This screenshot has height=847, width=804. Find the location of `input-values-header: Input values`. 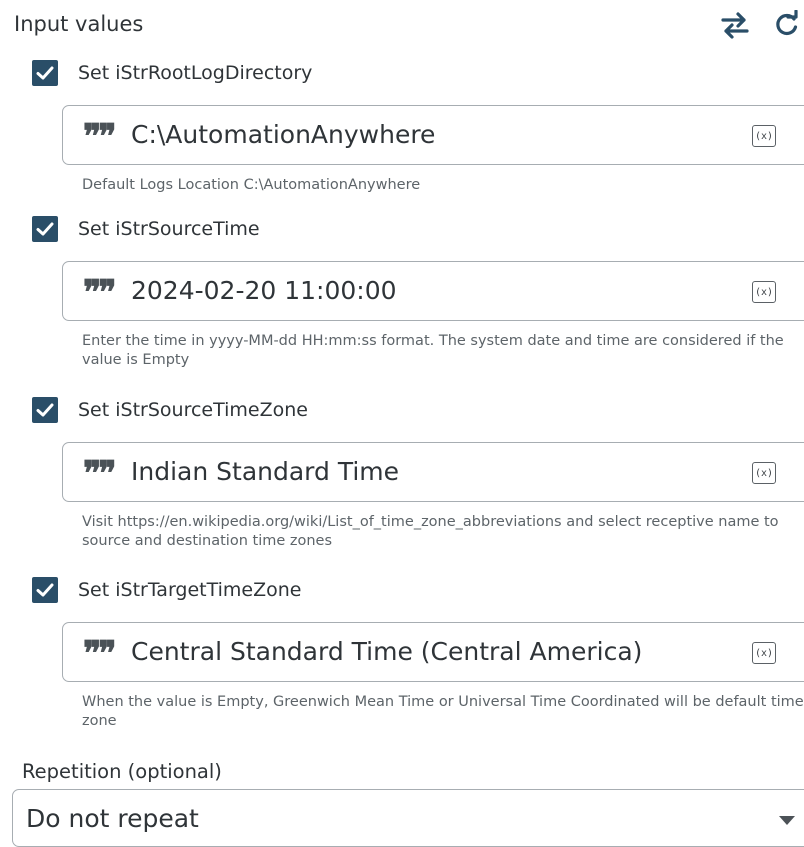

input-values-header: Input values is located at coordinates (409, 24).